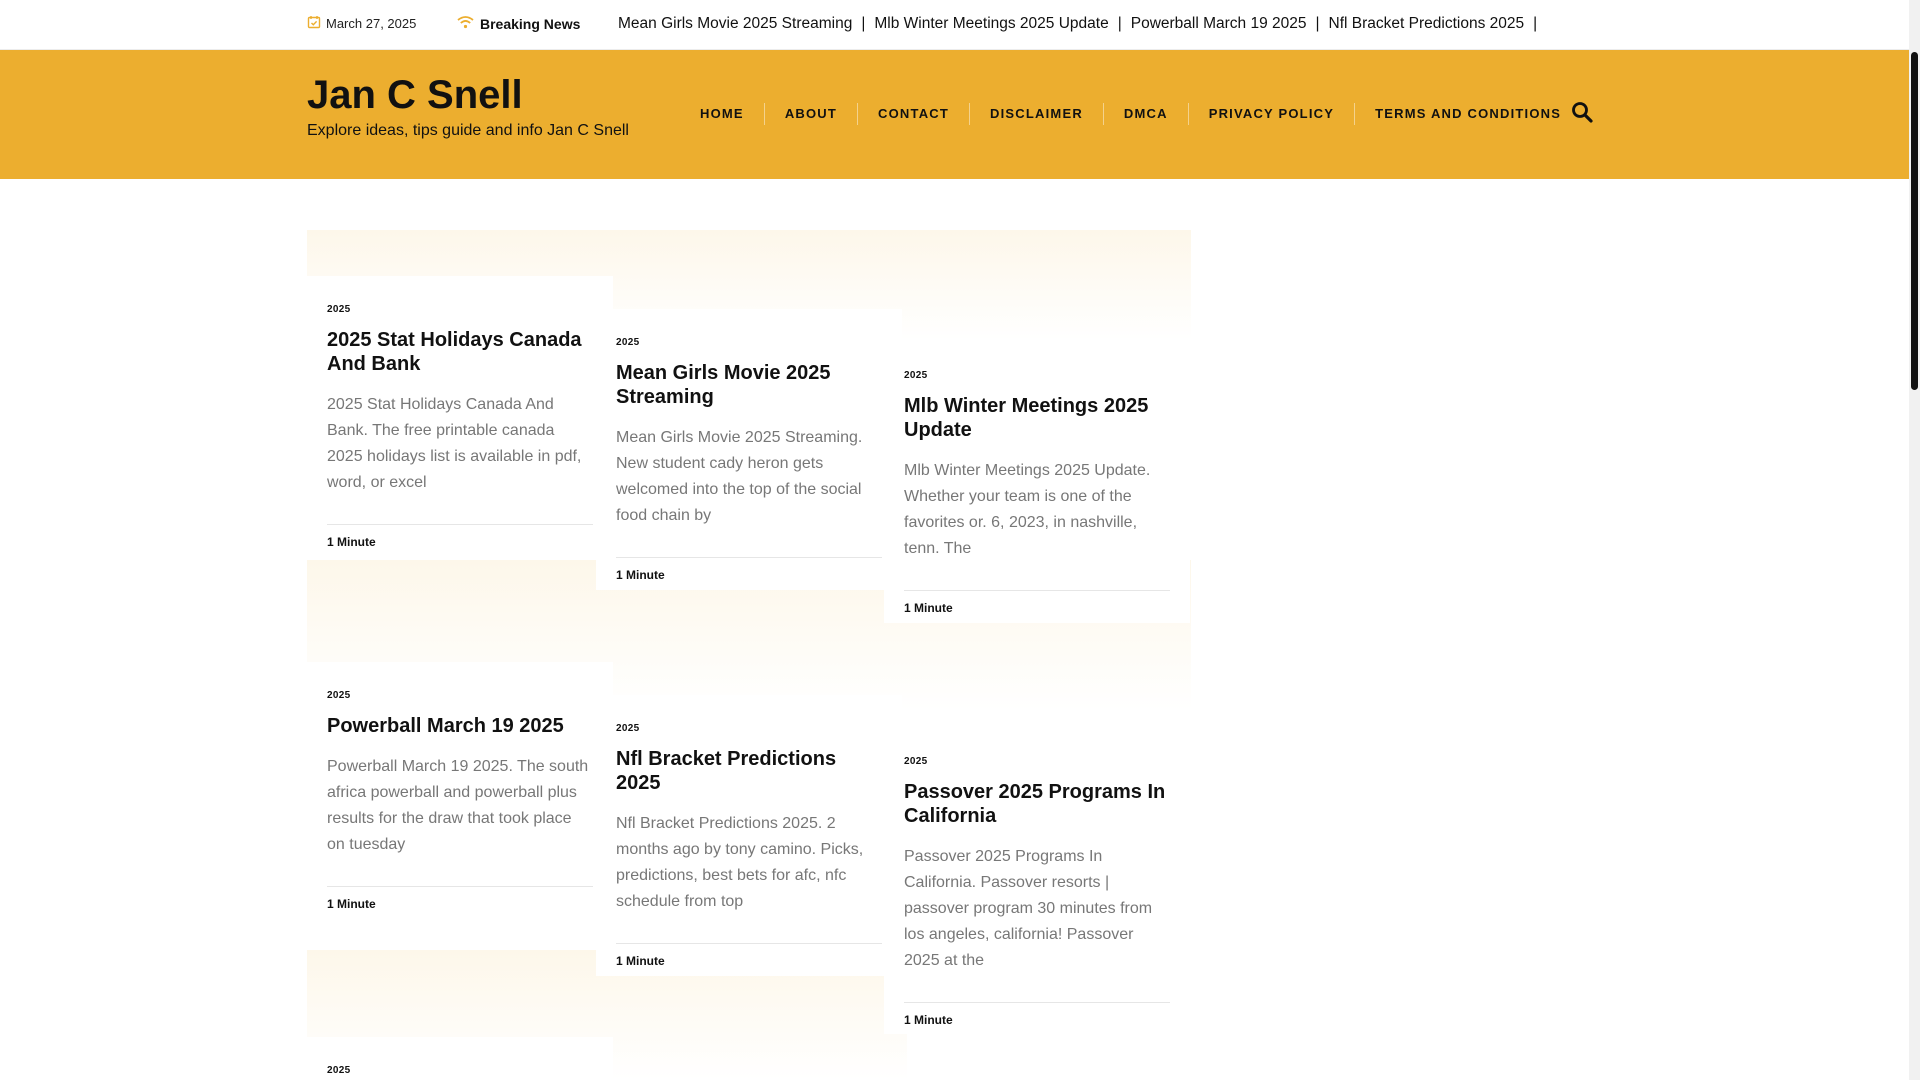 The width and height of the screenshot is (1920, 1080). What do you see at coordinates (991, 24) in the screenshot?
I see `ticker-item: Mlb Winter Meetings 2025 Update` at bounding box center [991, 24].